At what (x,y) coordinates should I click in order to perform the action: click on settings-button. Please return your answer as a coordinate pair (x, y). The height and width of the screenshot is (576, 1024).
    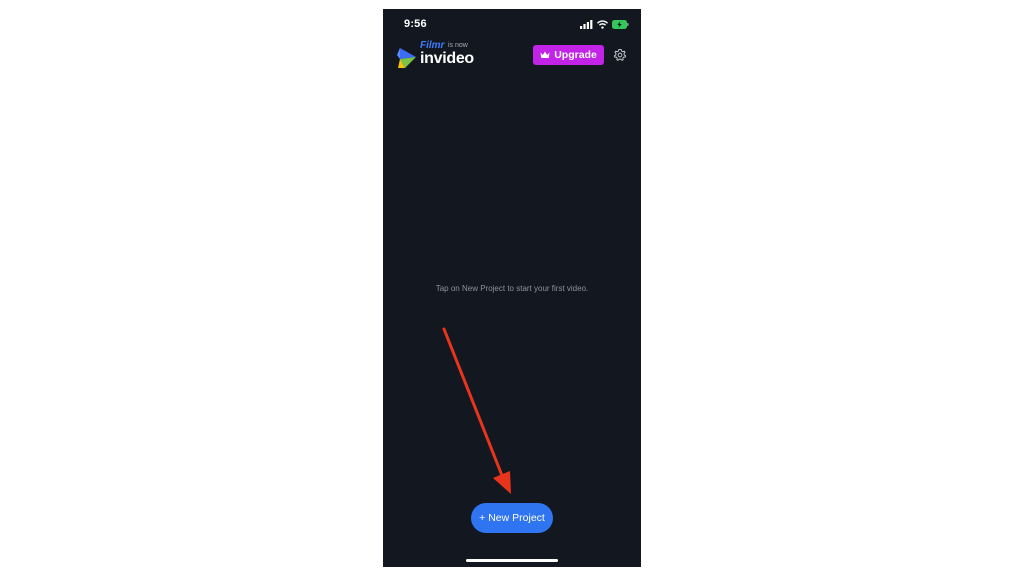
    Looking at the image, I should click on (620, 55).